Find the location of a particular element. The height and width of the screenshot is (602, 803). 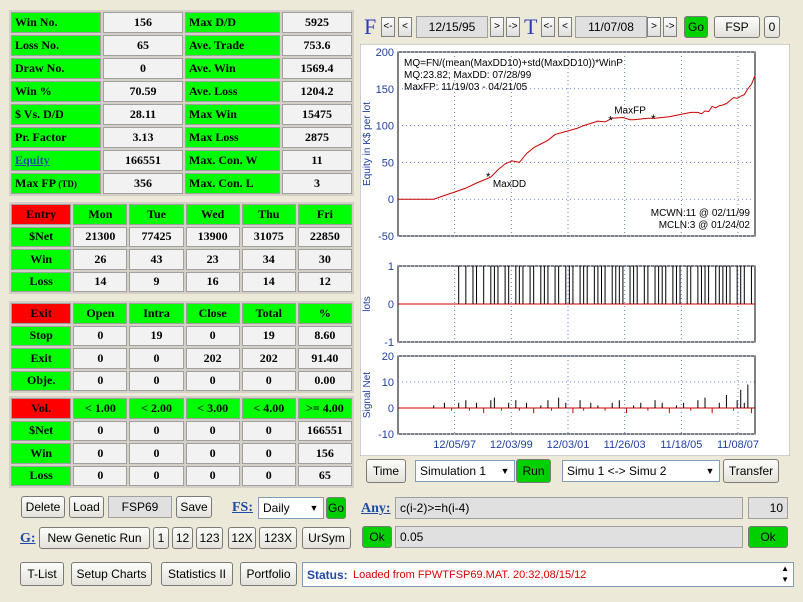

gen-1-button: 1 is located at coordinates (161, 538).